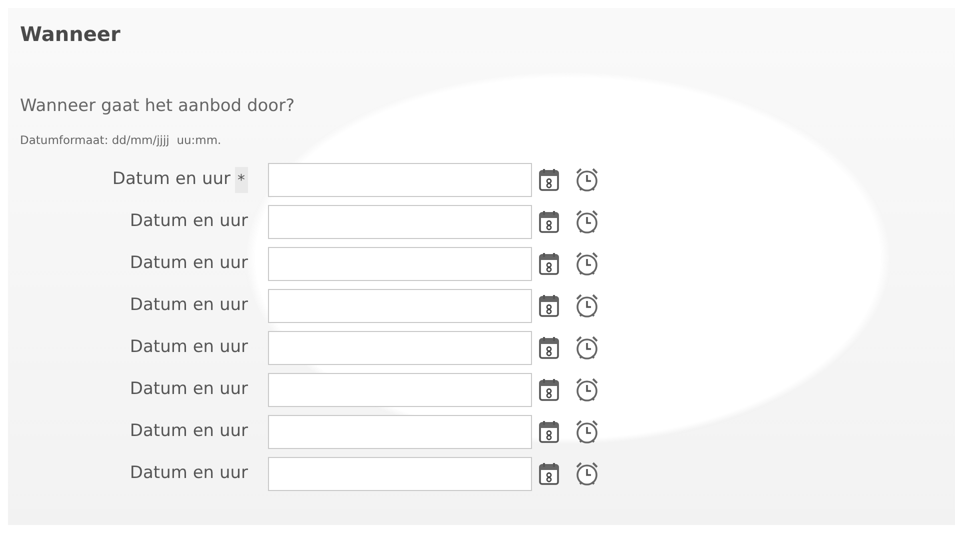 Image resolution: width=955 pixels, height=533 pixels. What do you see at coordinates (71, 34) in the screenshot?
I see `section-heading: Wanneer` at bounding box center [71, 34].